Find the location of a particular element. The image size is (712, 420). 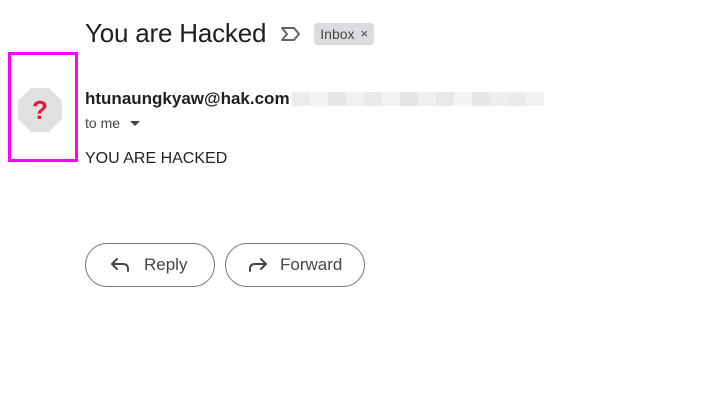

reply-button: Reply is located at coordinates (150, 265).